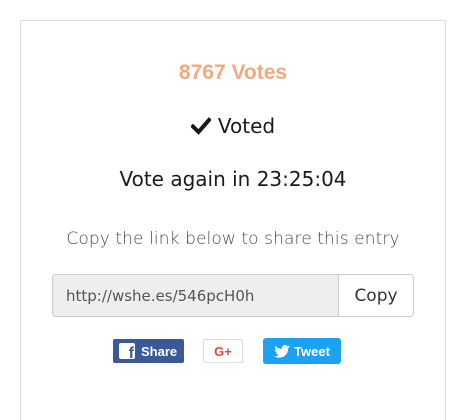 This screenshot has width=463, height=420. I want to click on facebook-share-button: f Share, so click(148, 351).